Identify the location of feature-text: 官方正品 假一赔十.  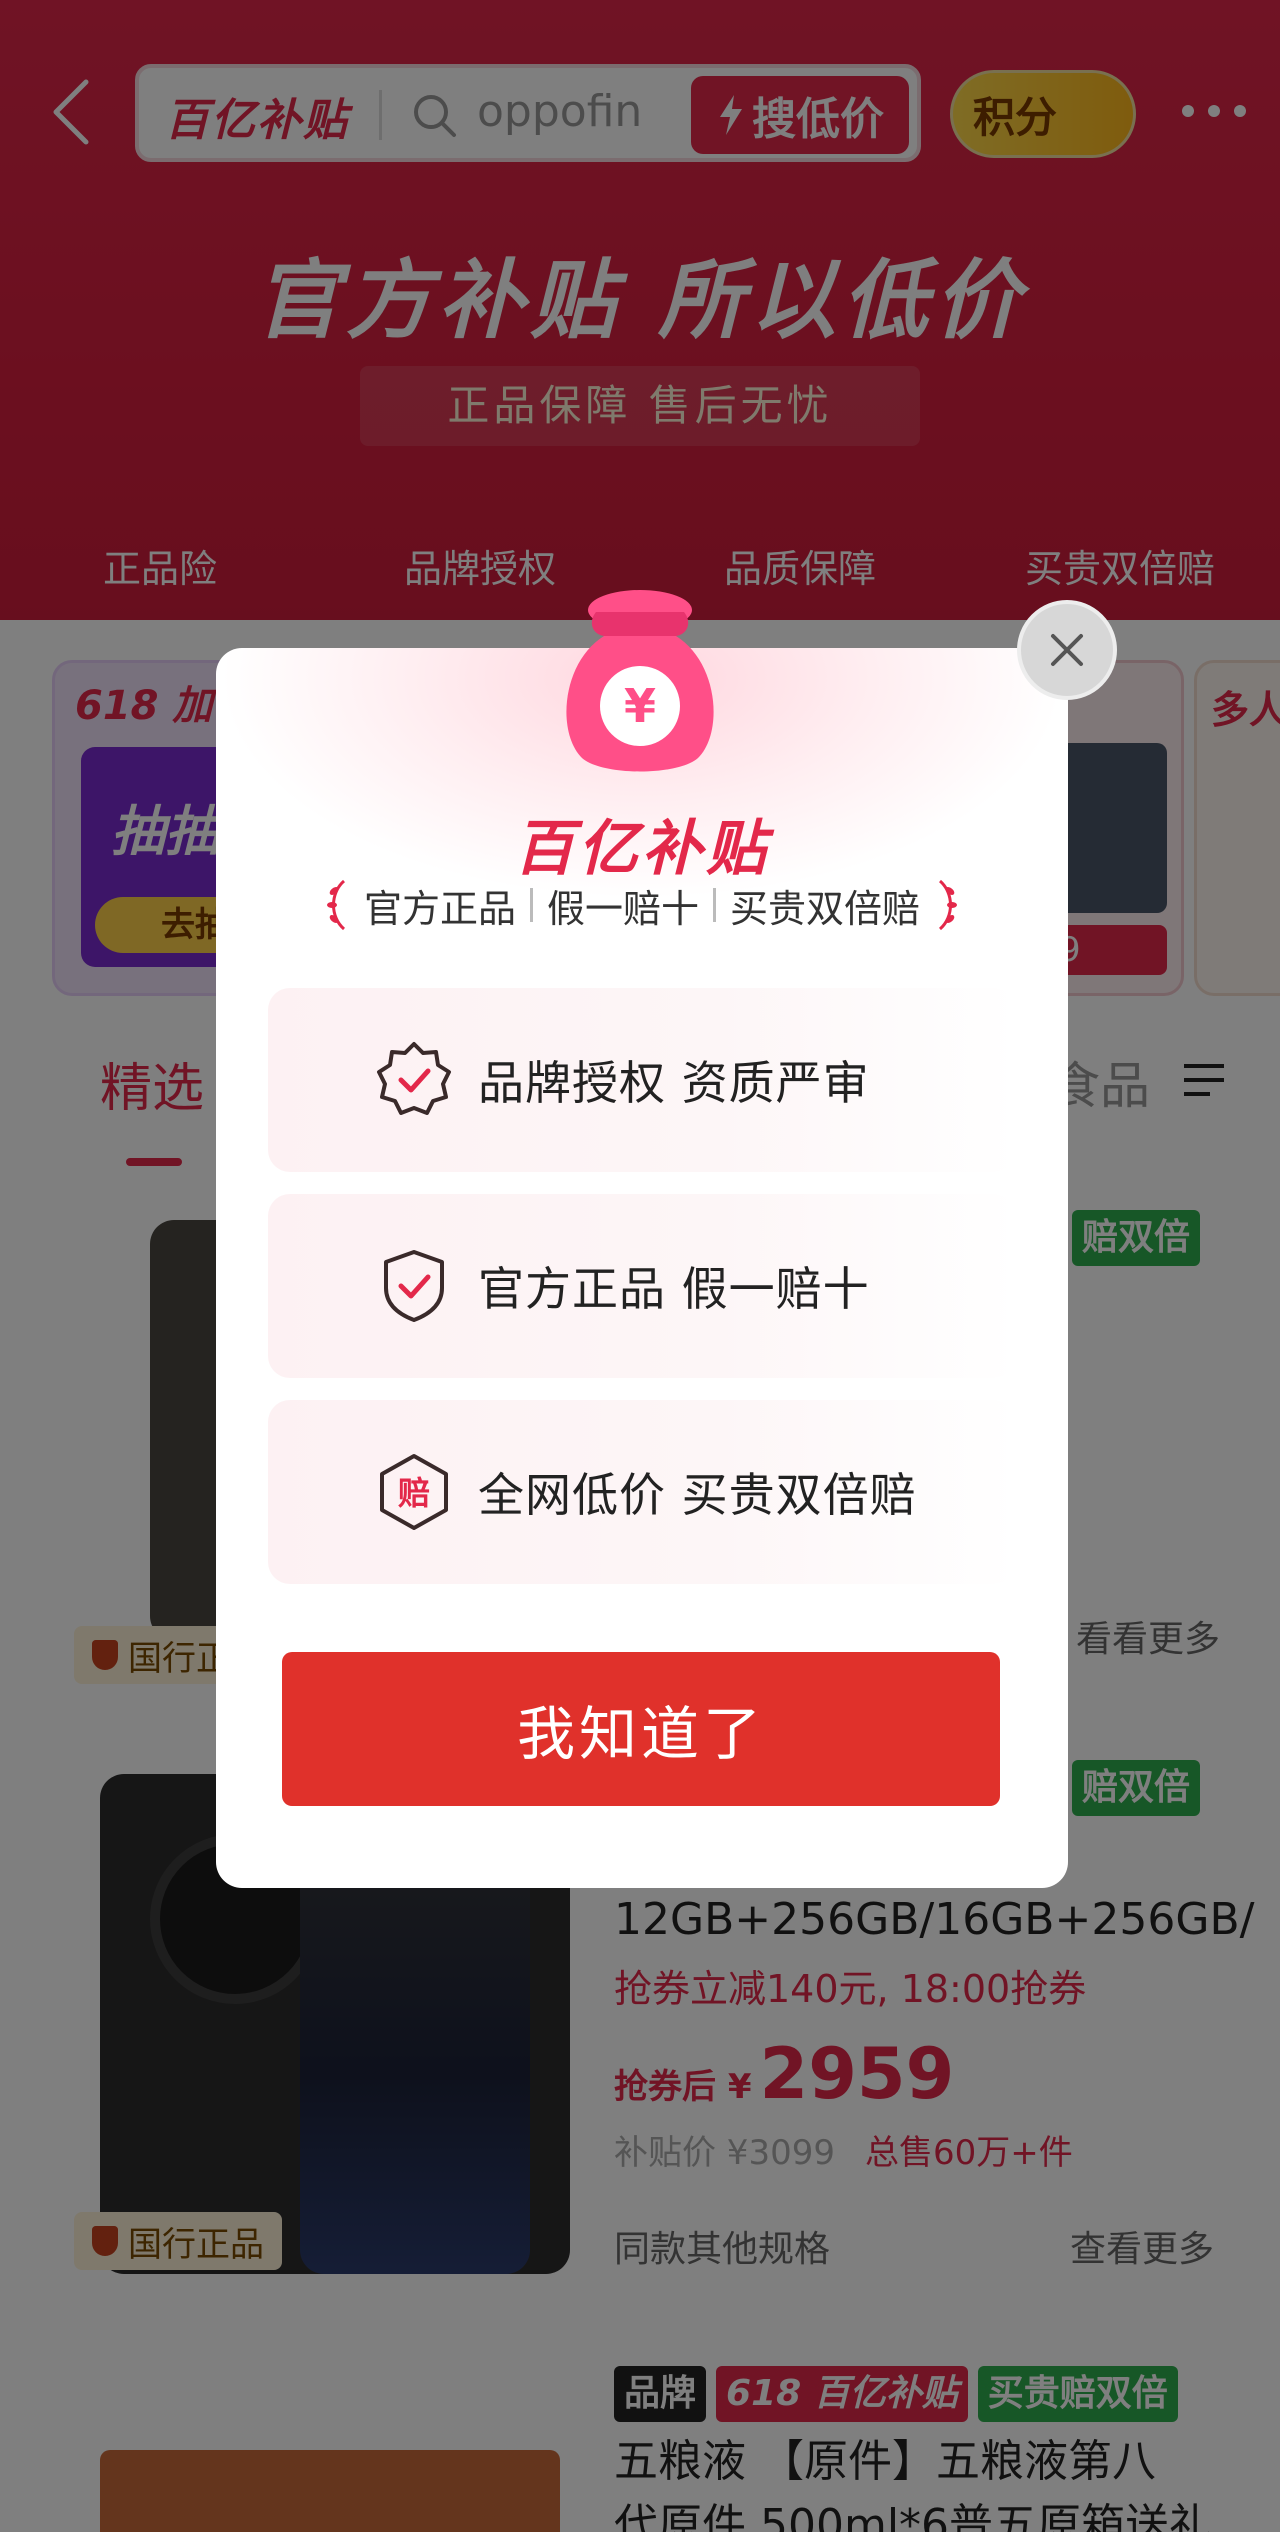
(674, 1289).